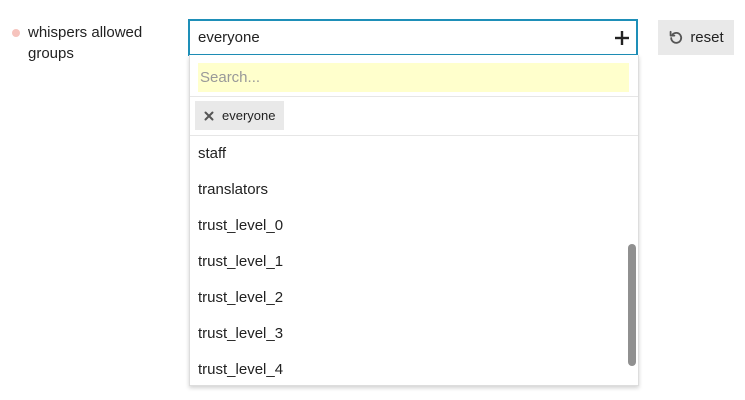 Image resolution: width=745 pixels, height=400 pixels. I want to click on changed-indicator-dot, so click(16, 33).